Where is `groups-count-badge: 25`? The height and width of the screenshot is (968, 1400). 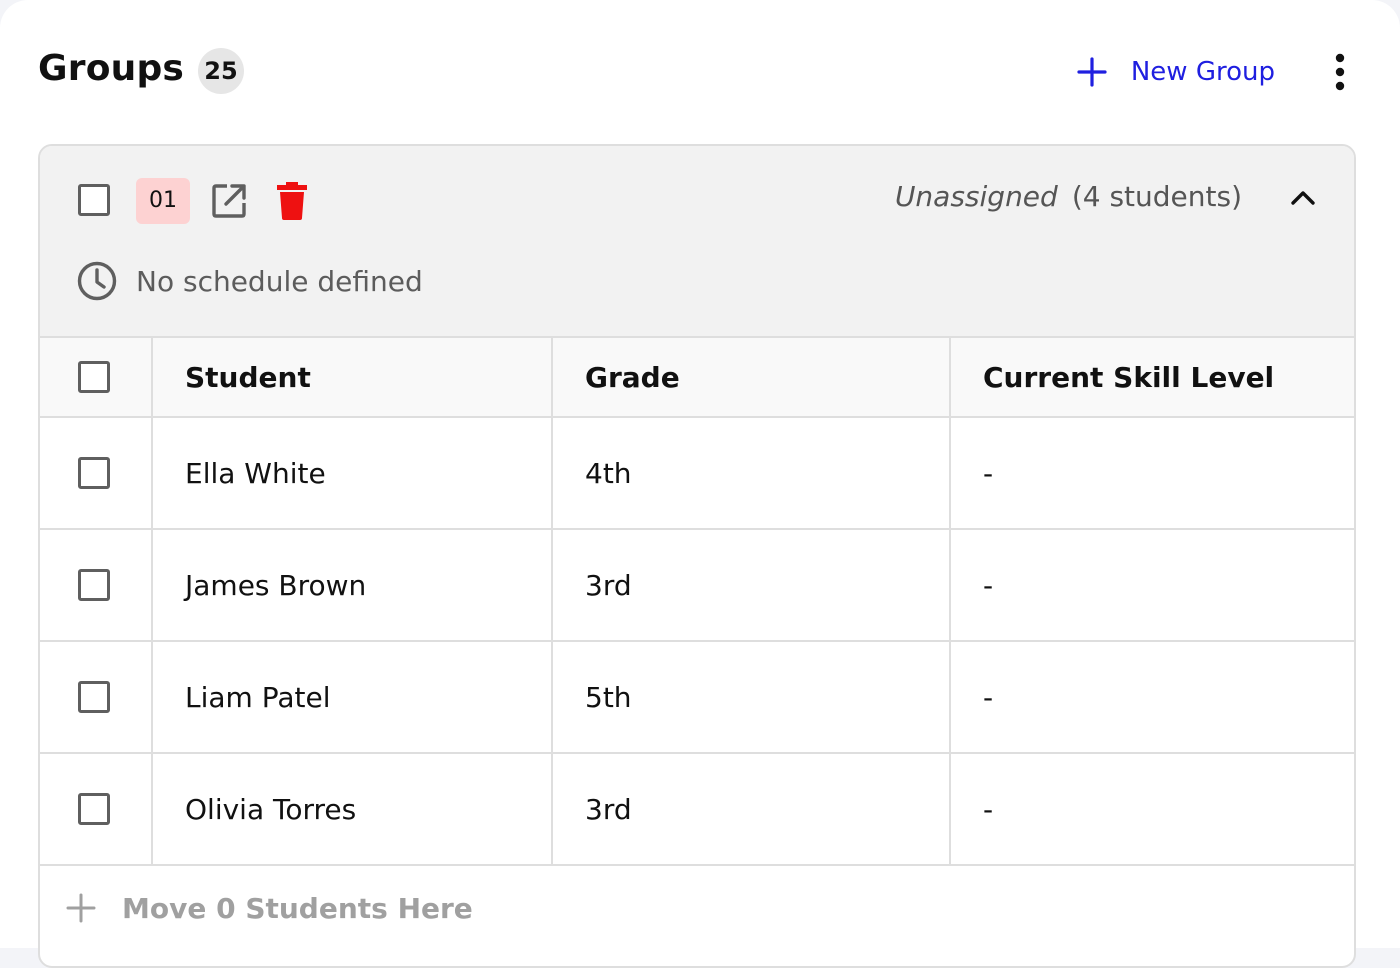
groups-count-badge: 25 is located at coordinates (221, 71).